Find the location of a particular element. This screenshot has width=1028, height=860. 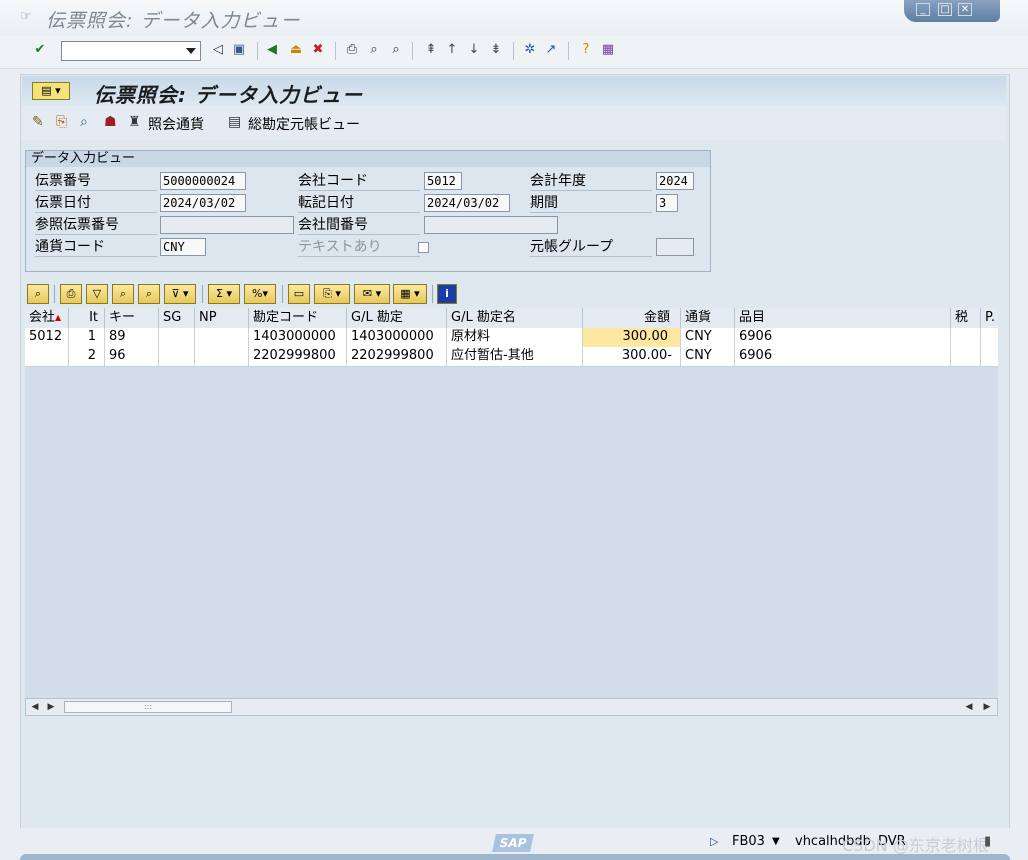

back-icon: ◀ is located at coordinates (272, 50).